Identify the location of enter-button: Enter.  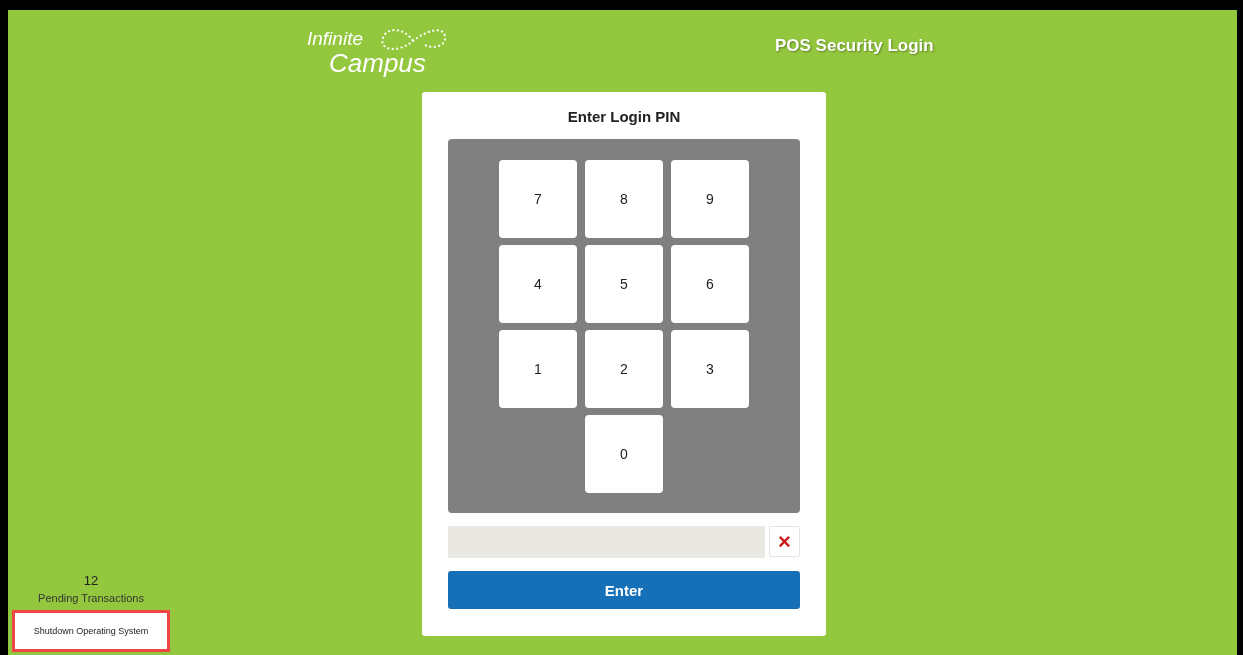
(624, 590).